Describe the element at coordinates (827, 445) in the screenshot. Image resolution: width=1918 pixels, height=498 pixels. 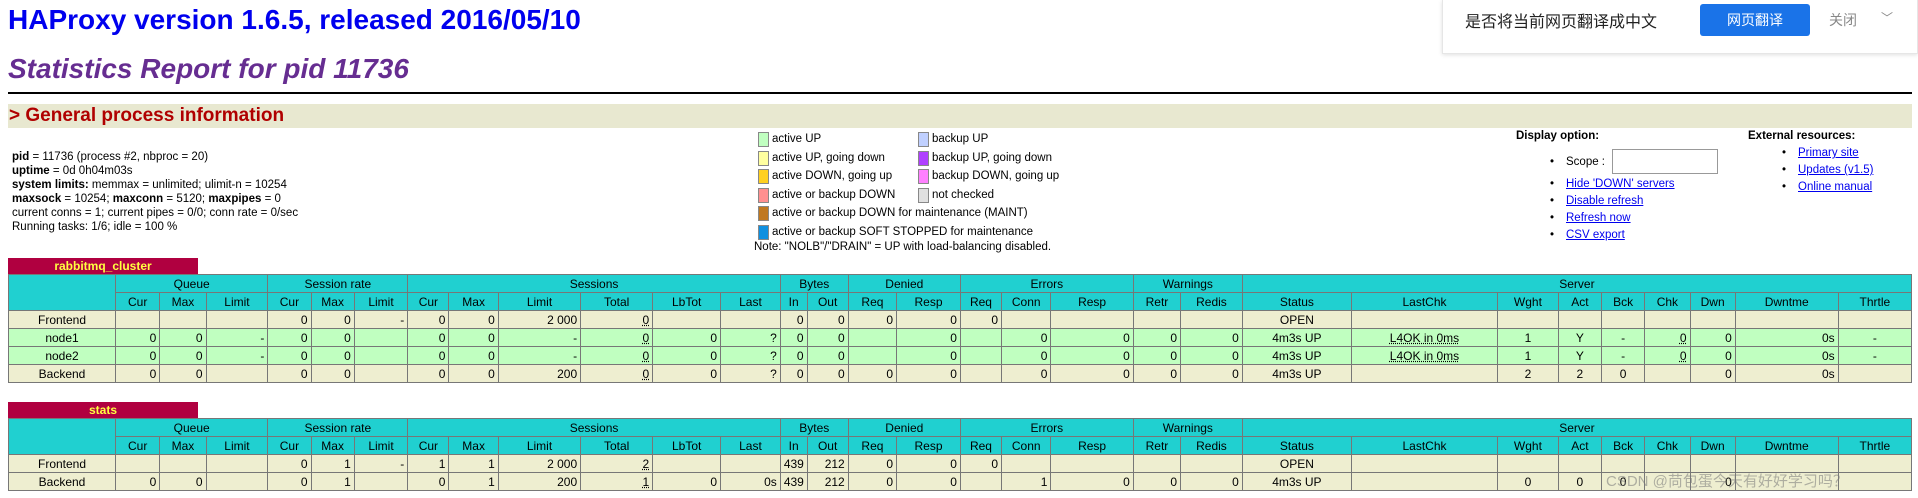
I see `table-column-header: Out` at that location.